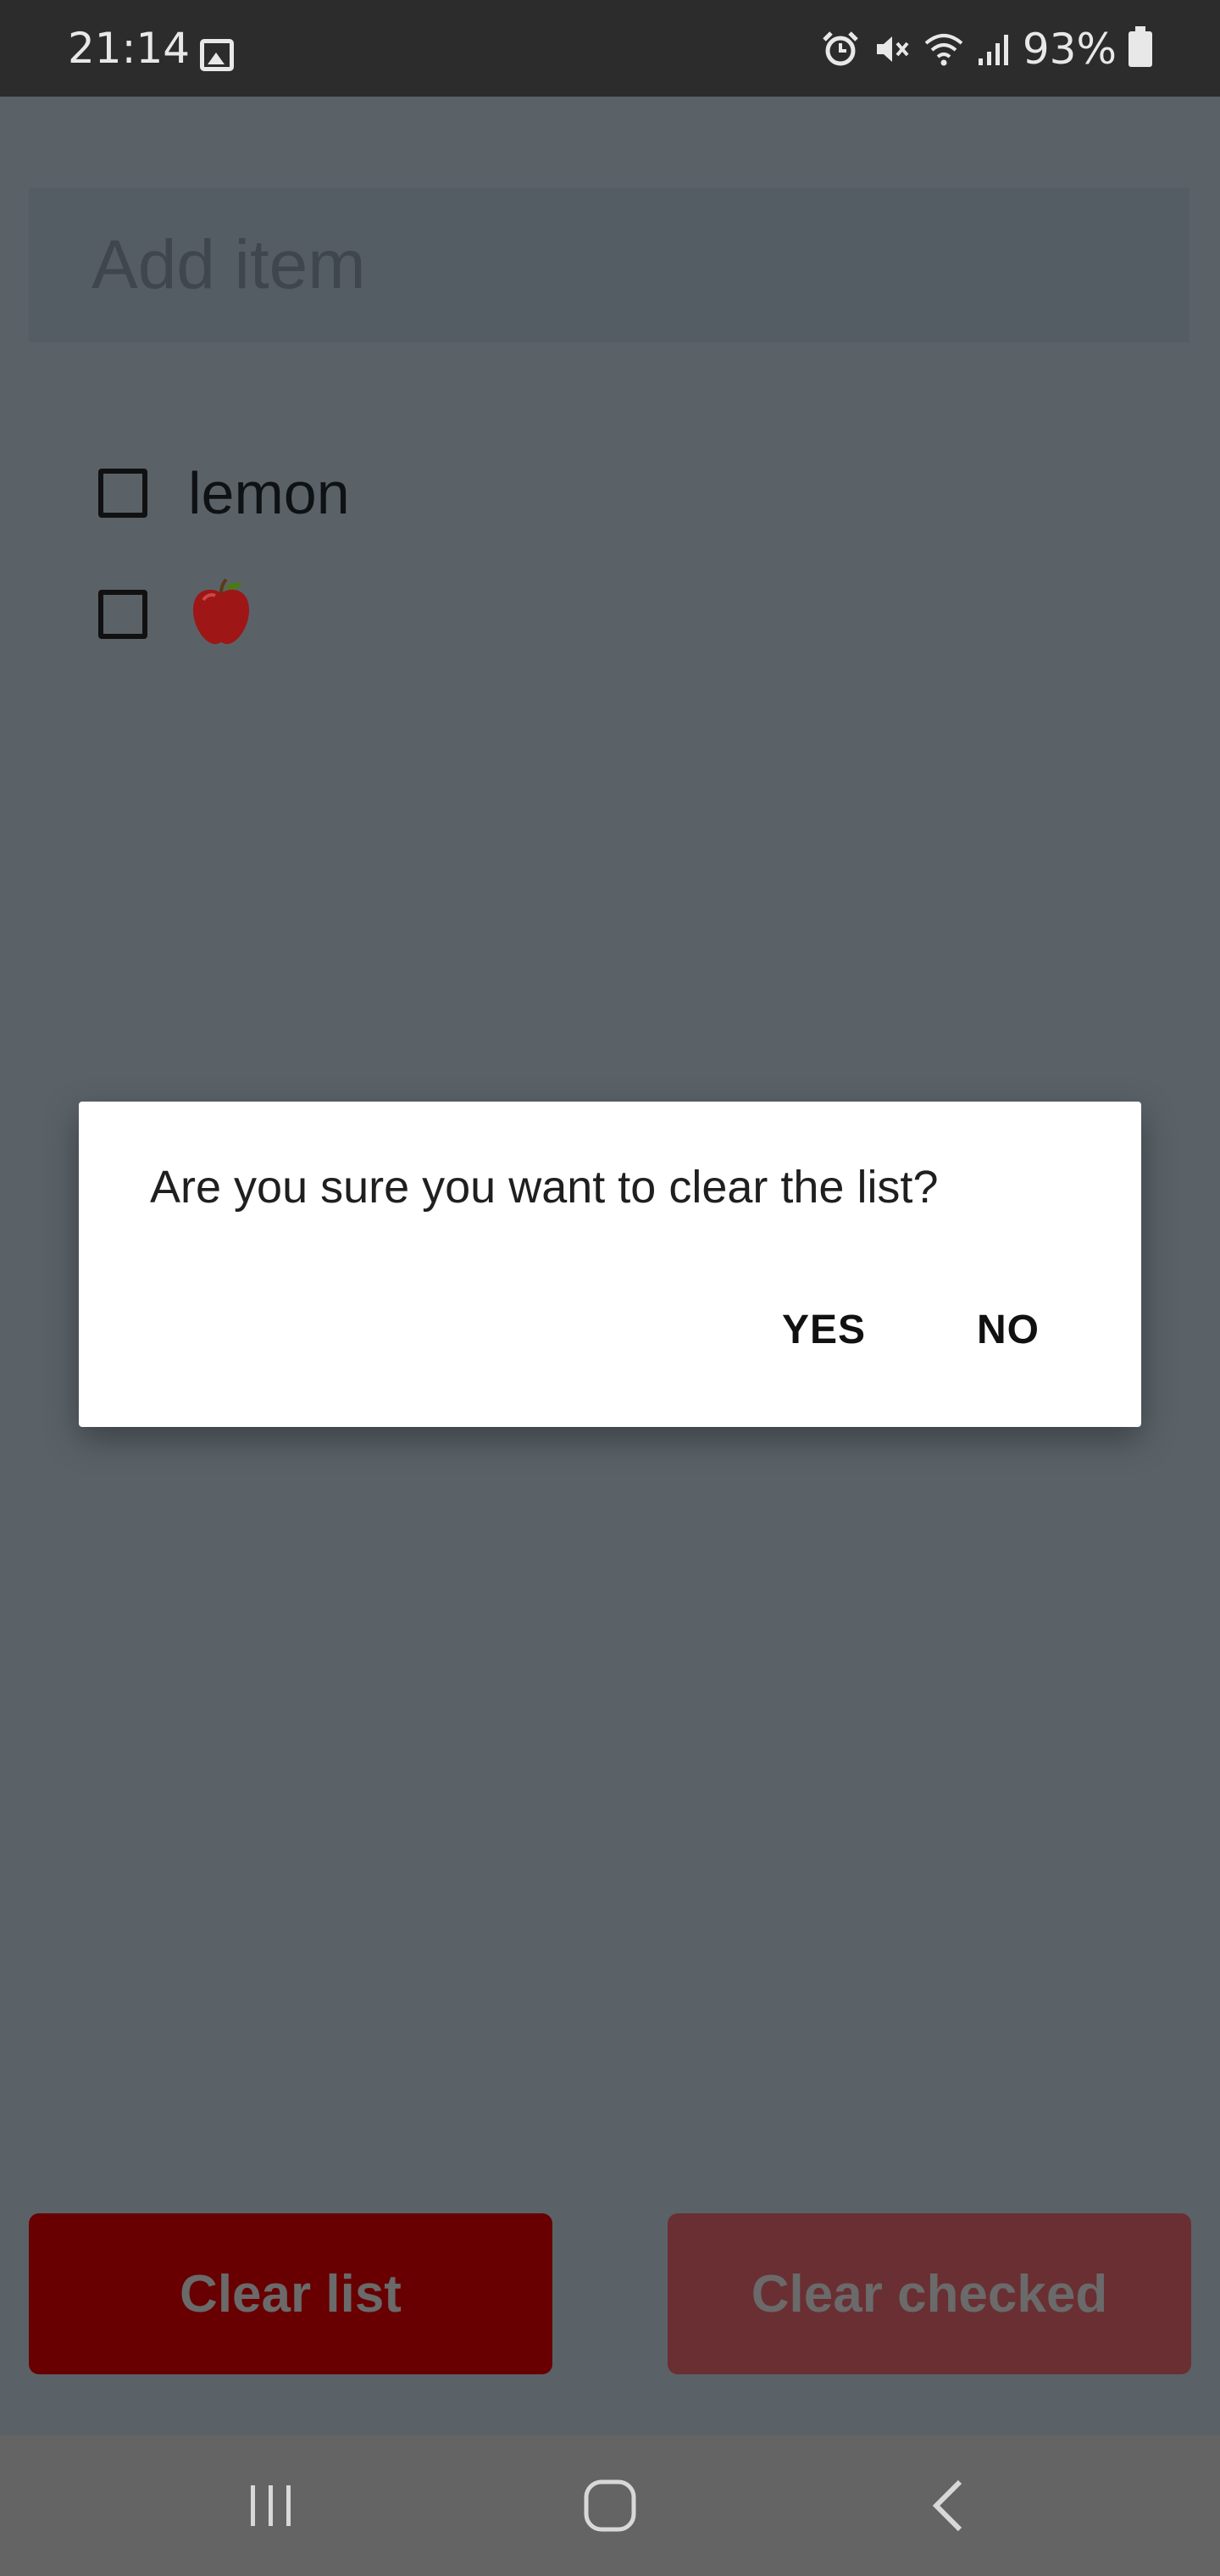 Image resolution: width=1220 pixels, height=2576 pixels. Describe the element at coordinates (944, 49) in the screenshot. I see `wifi-icon` at that location.